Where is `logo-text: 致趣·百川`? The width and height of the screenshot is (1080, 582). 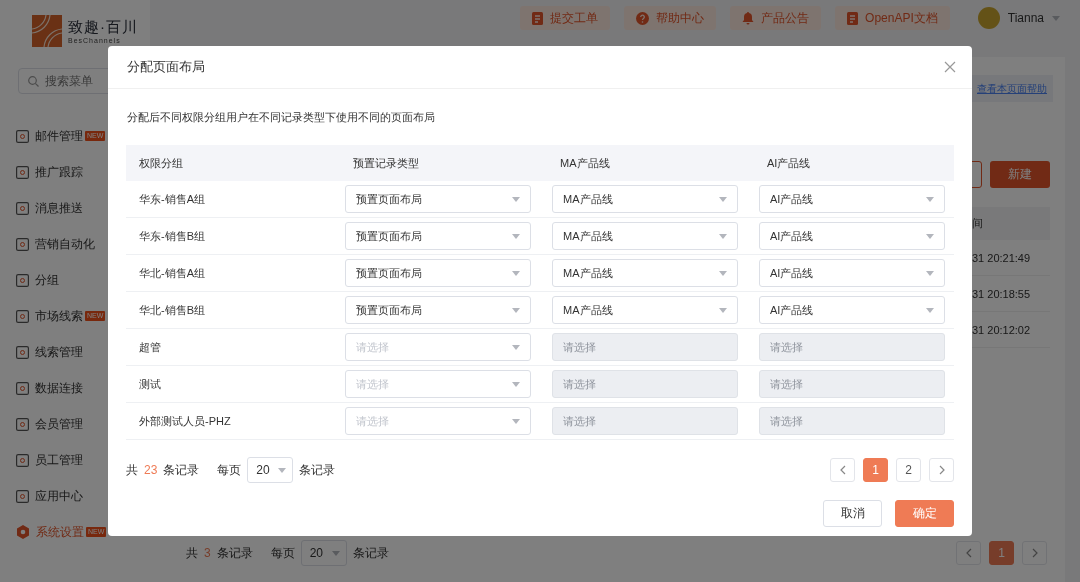
logo-text: 致趣·百川 is located at coordinates (103, 27).